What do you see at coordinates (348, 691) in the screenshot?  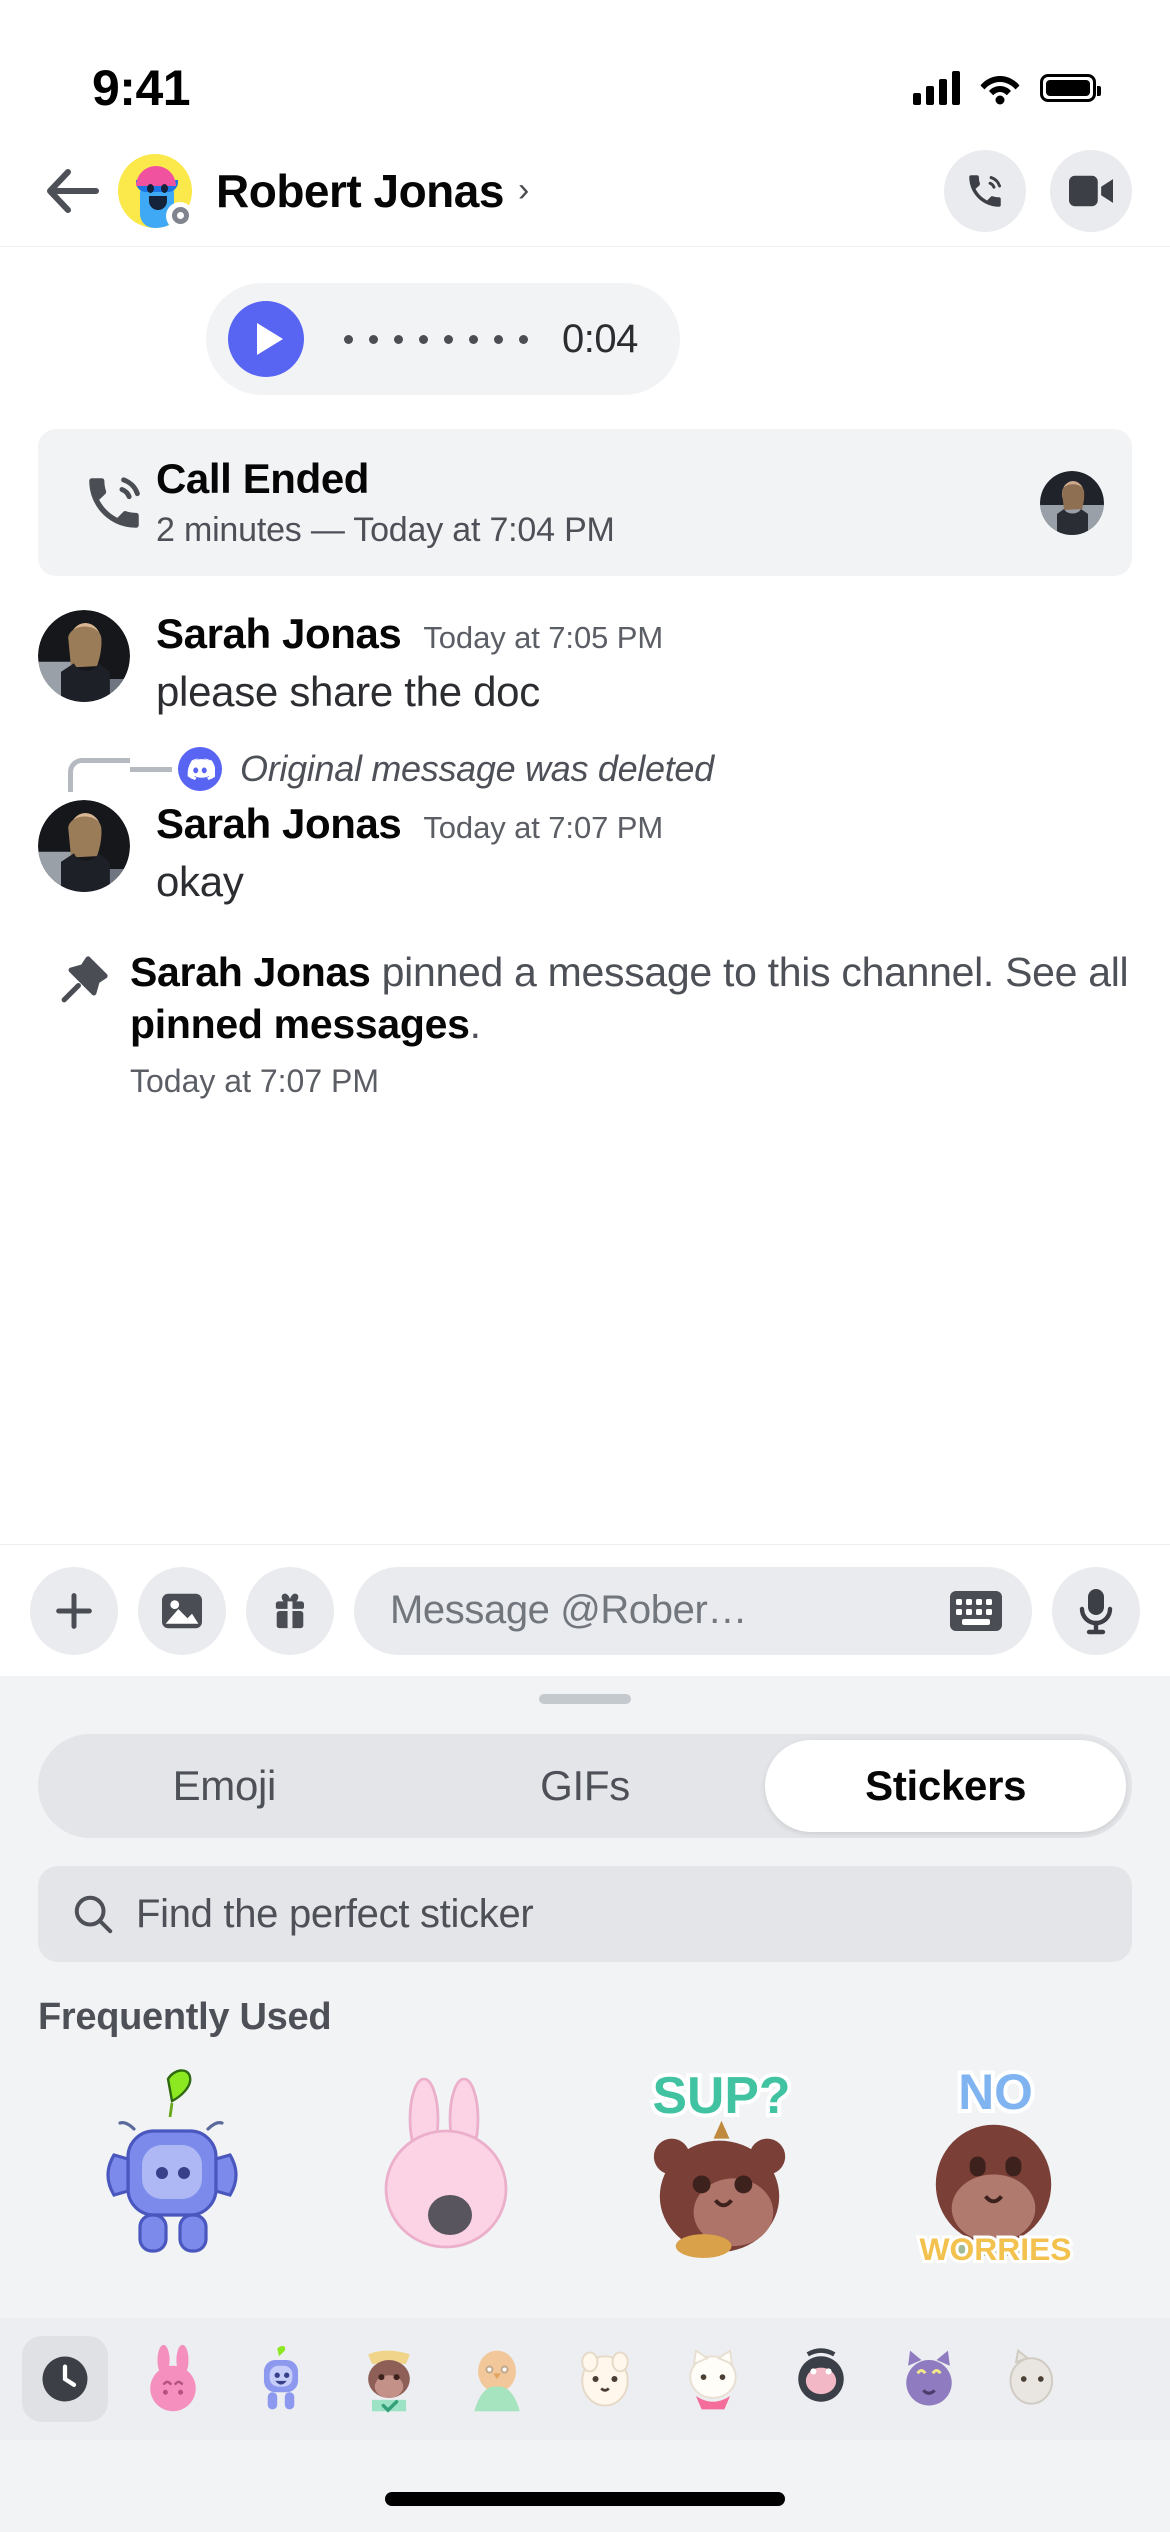 I see `message-text: please share the doc` at bounding box center [348, 691].